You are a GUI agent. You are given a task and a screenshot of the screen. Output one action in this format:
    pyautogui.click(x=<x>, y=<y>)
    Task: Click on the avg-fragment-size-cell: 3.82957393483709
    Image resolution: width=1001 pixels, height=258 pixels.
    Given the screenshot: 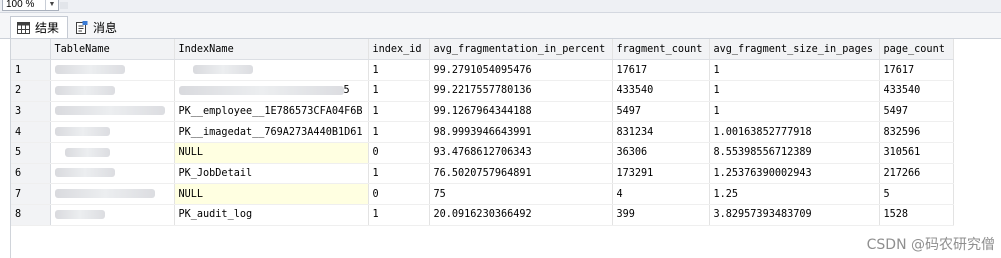 What is the action you would take?
    pyautogui.click(x=794, y=215)
    